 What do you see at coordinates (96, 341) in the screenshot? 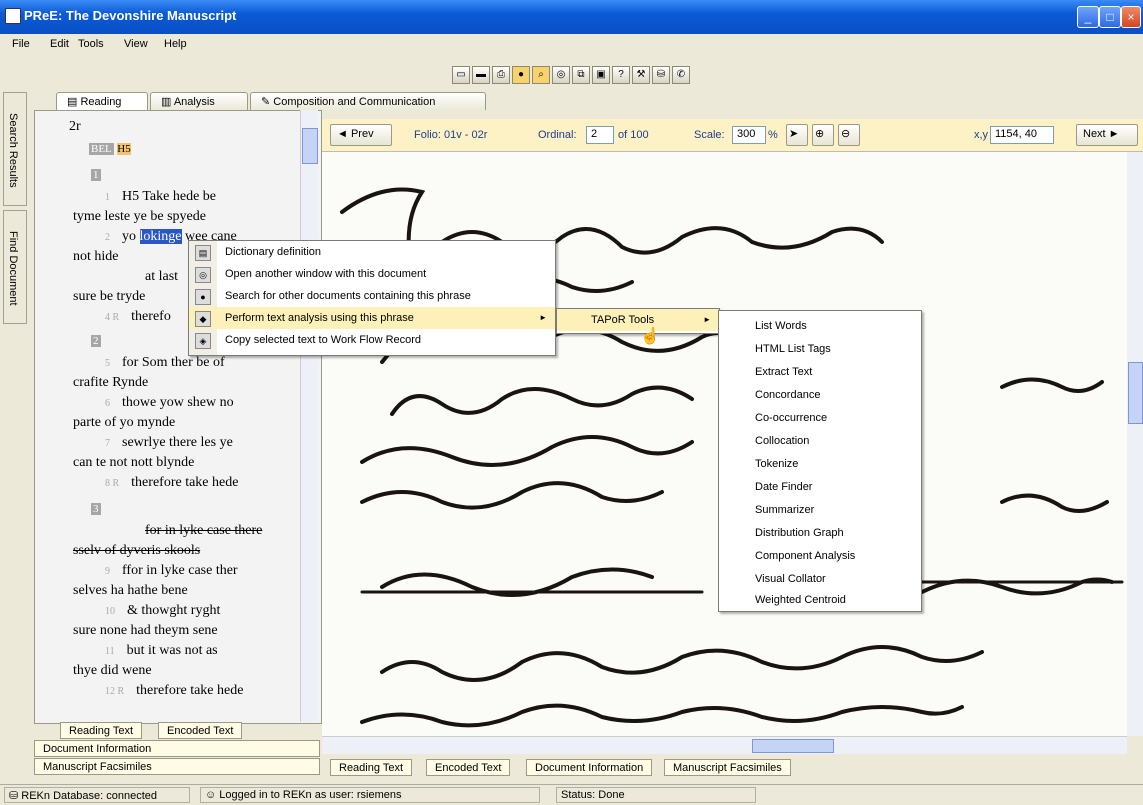
I see `stanza-marker: 2` at bounding box center [96, 341].